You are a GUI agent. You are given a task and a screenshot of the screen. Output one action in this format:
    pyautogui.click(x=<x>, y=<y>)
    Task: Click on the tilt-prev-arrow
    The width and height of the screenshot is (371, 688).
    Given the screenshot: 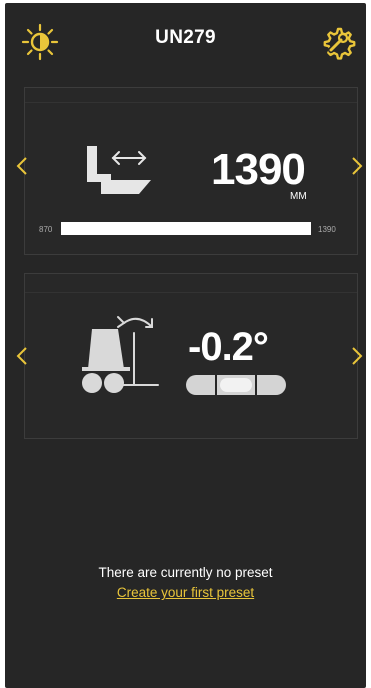 What is the action you would take?
    pyautogui.click(x=22, y=356)
    